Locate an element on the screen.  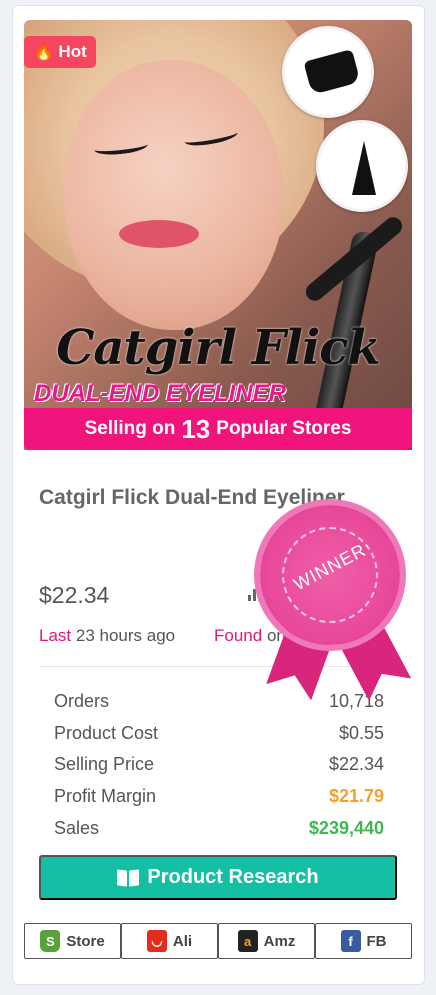
aliexpress-icon: ◡ is located at coordinates (156, 941).